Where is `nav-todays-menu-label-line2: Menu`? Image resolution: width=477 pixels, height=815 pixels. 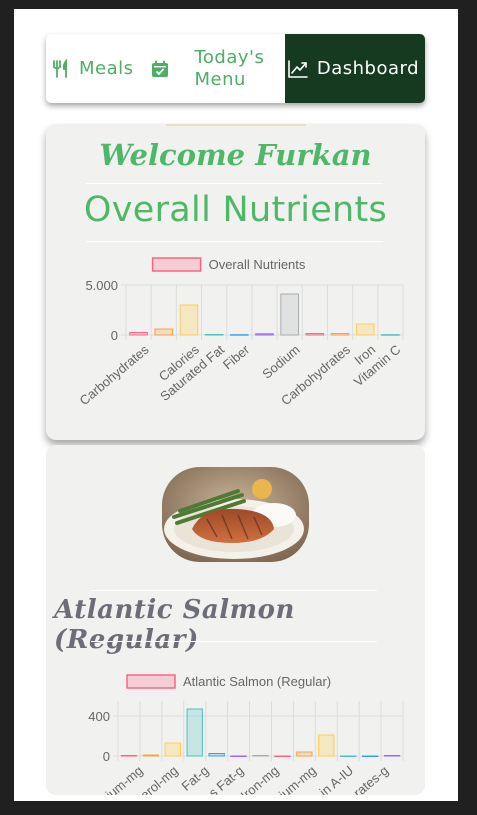 nav-todays-menu-label-line2: Menu is located at coordinates (220, 79).